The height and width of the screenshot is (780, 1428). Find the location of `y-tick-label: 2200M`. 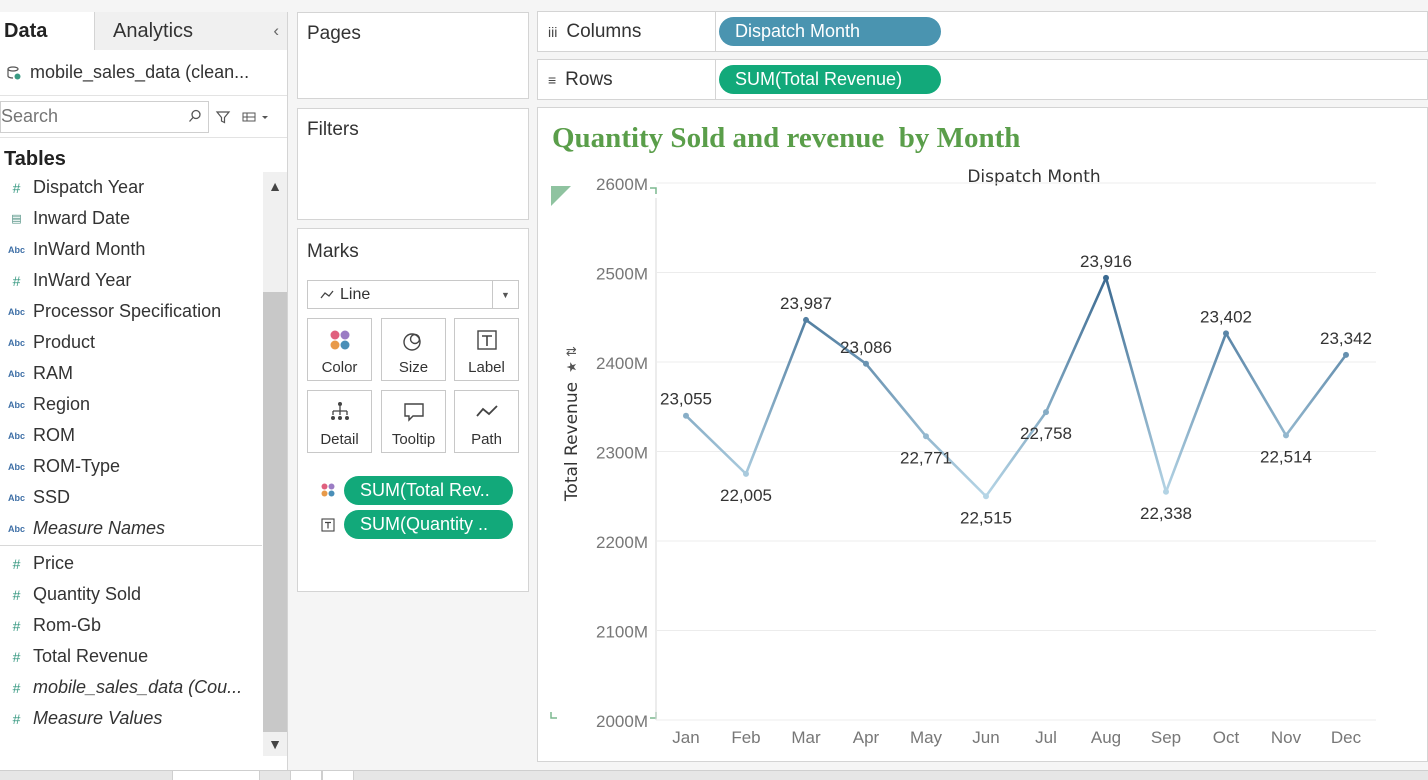

y-tick-label: 2200M is located at coordinates (622, 542).